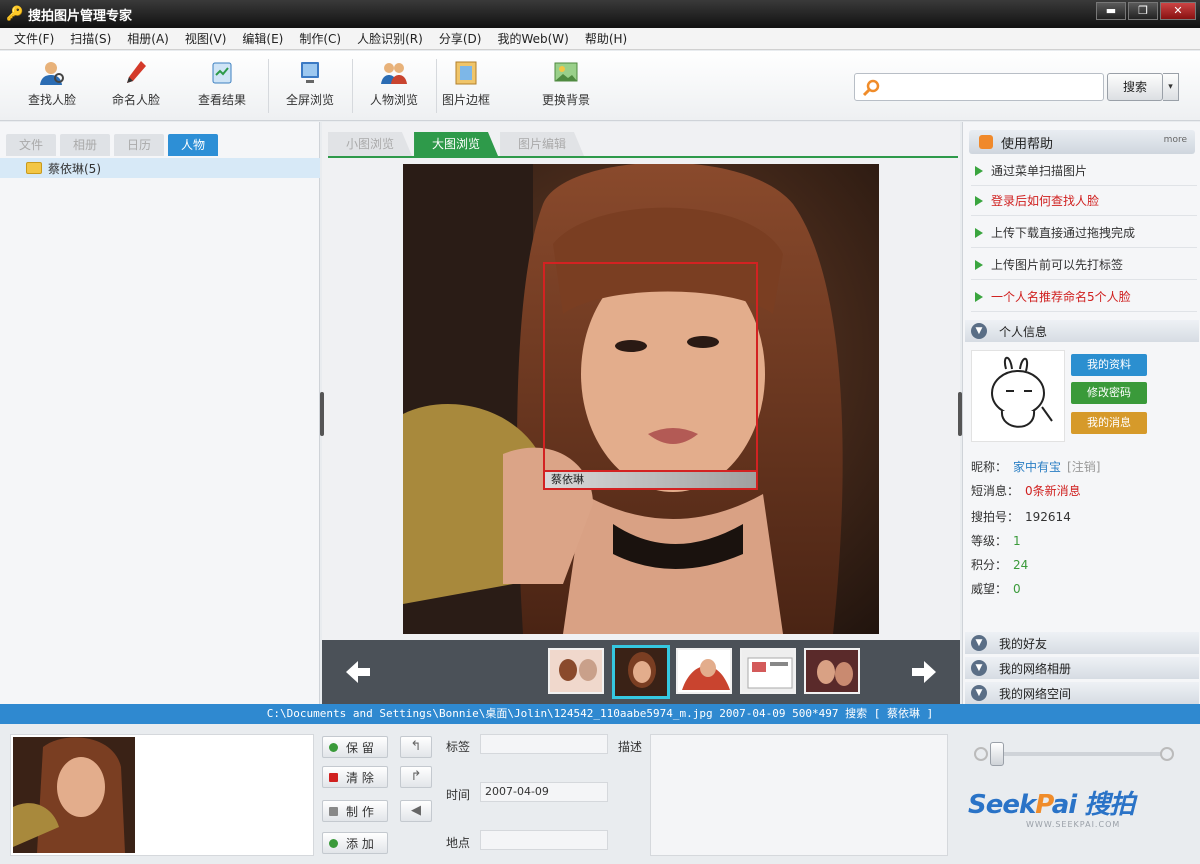 Image resolution: width=1200 pixels, height=864 pixels. Describe the element at coordinates (416, 747) in the screenshot. I see `rotate-left-button: ↰` at that location.